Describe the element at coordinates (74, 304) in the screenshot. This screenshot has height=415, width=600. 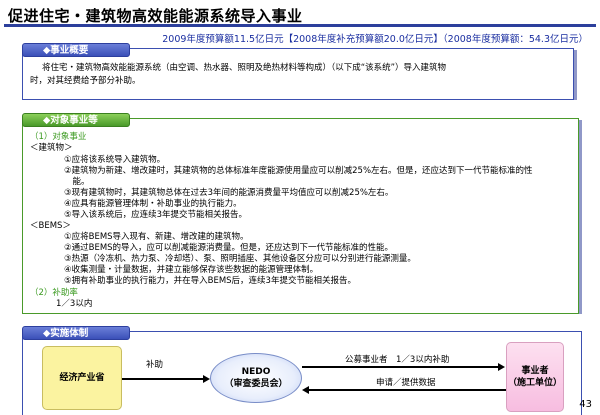
I see `subsidy-rate: 1／3以内` at that location.